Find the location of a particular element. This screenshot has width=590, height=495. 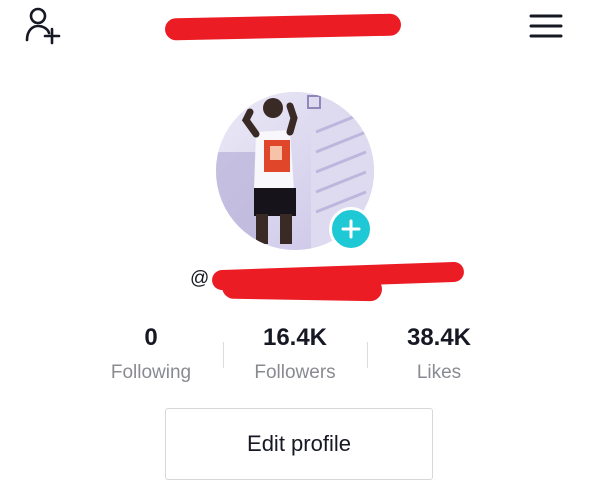

title-redaction is located at coordinates (283, 27).